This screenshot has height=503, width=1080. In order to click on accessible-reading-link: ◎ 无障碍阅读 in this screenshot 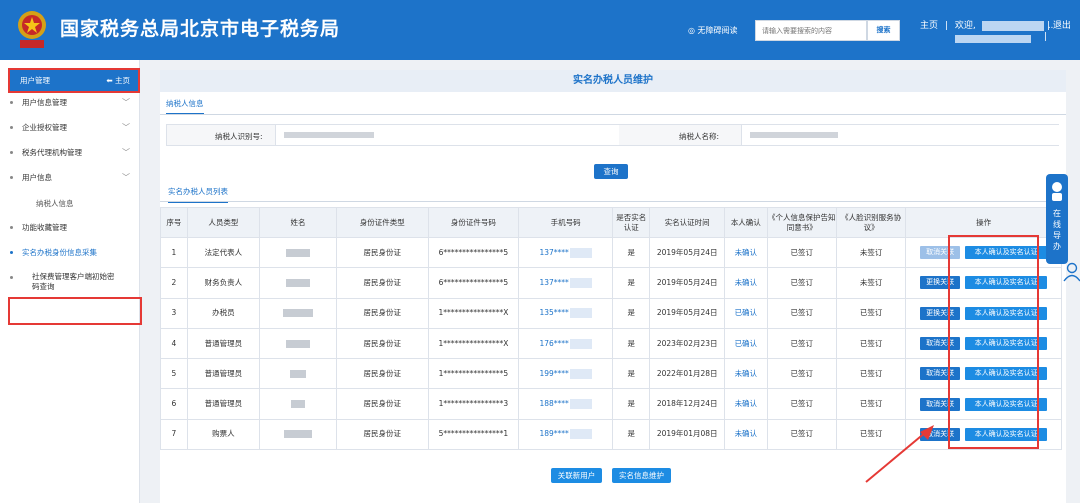, I will do `click(713, 30)`.